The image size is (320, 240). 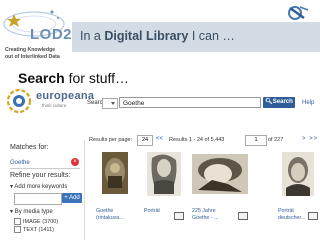 What do you see at coordinates (31, 211) in the screenshot?
I see `media-type-toggle: ▾ By media type` at bounding box center [31, 211].